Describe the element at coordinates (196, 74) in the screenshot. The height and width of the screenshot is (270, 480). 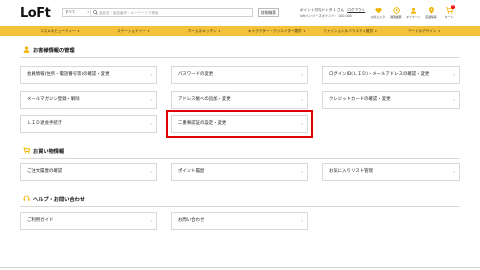
I see `card-label: パスワードの変更` at that location.